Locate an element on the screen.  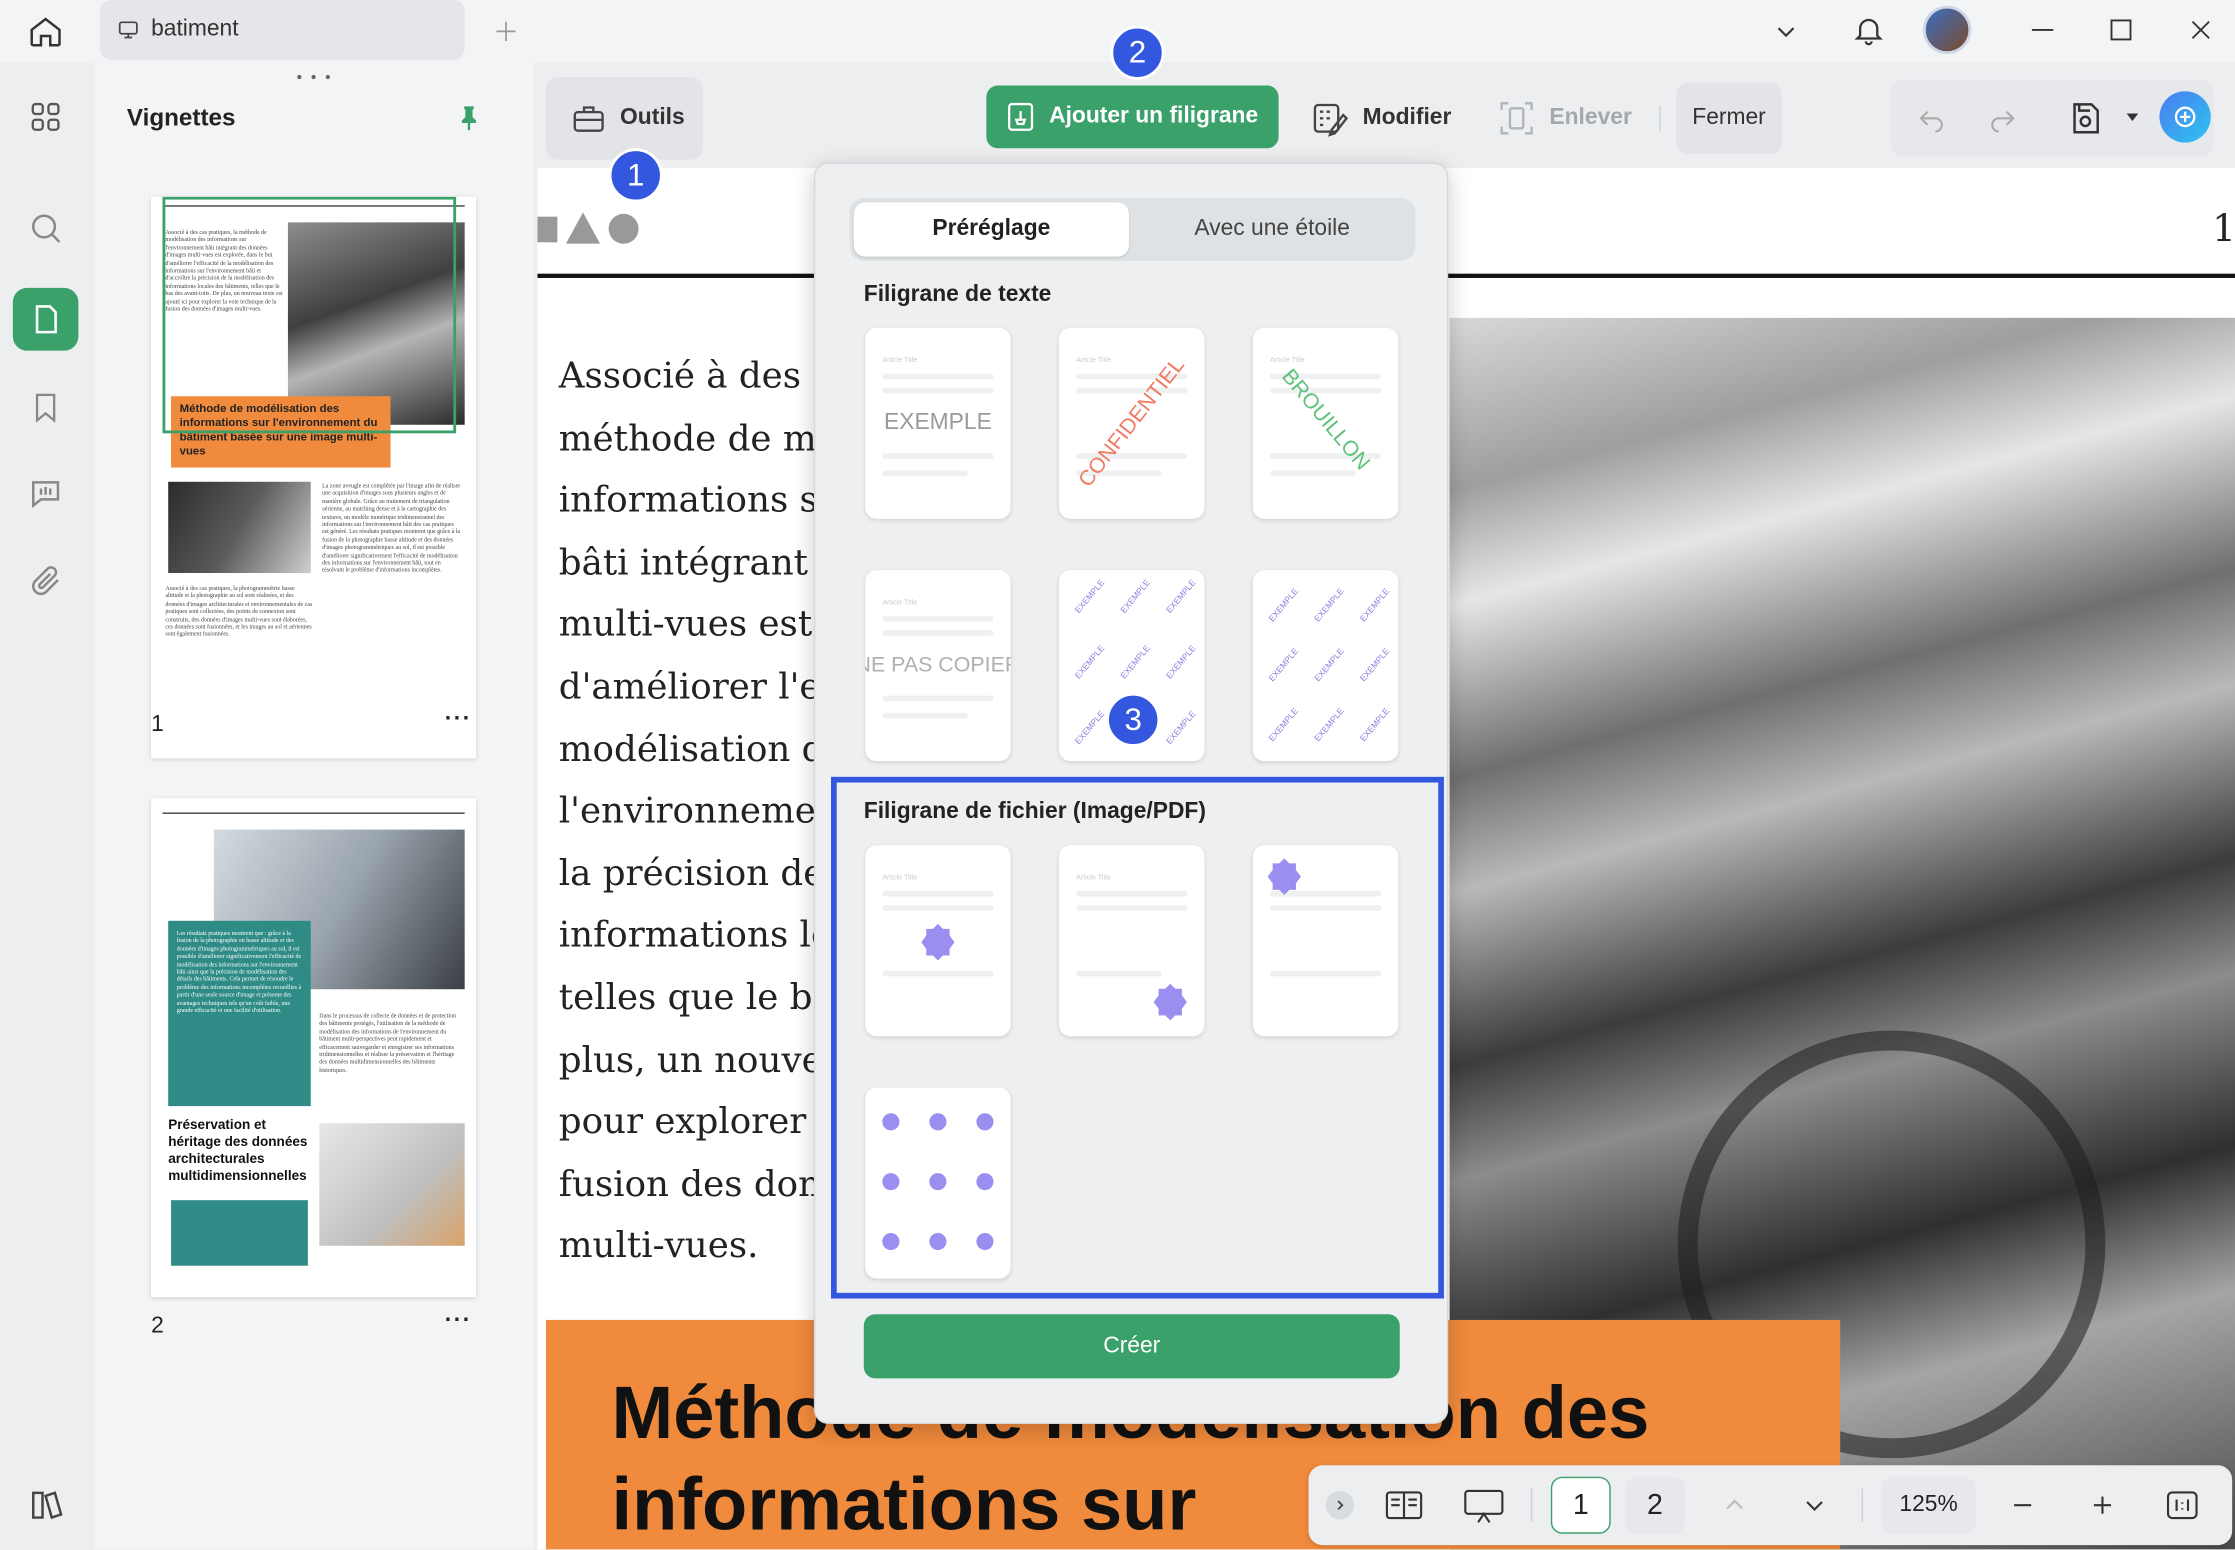
comment-icon is located at coordinates (46, 493).